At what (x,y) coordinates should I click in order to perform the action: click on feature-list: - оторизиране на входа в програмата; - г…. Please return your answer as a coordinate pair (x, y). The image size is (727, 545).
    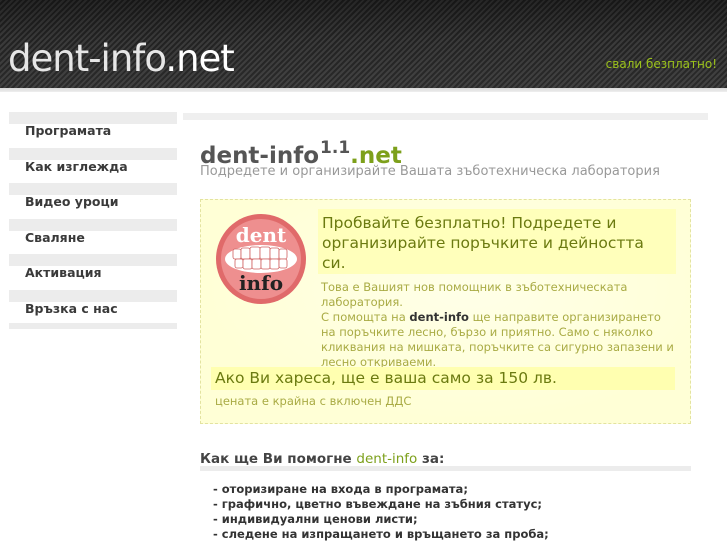
    Looking at the image, I should click on (381, 512).